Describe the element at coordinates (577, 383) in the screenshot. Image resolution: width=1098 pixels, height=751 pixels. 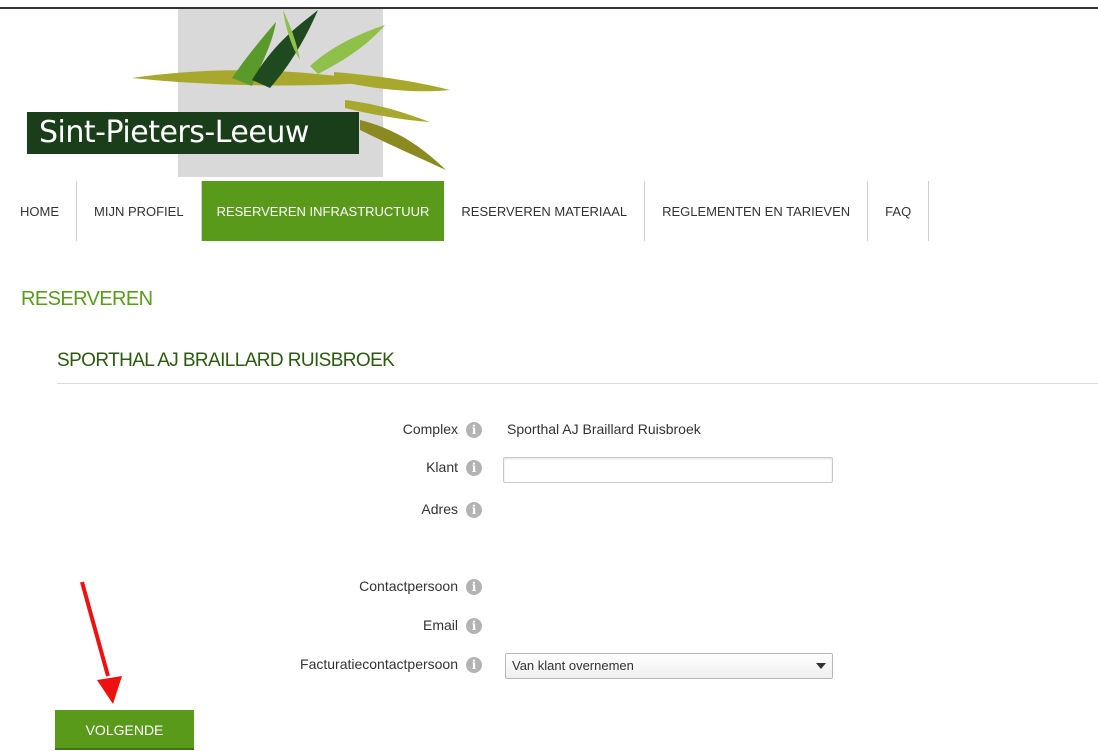
I see `section-divider` at that location.